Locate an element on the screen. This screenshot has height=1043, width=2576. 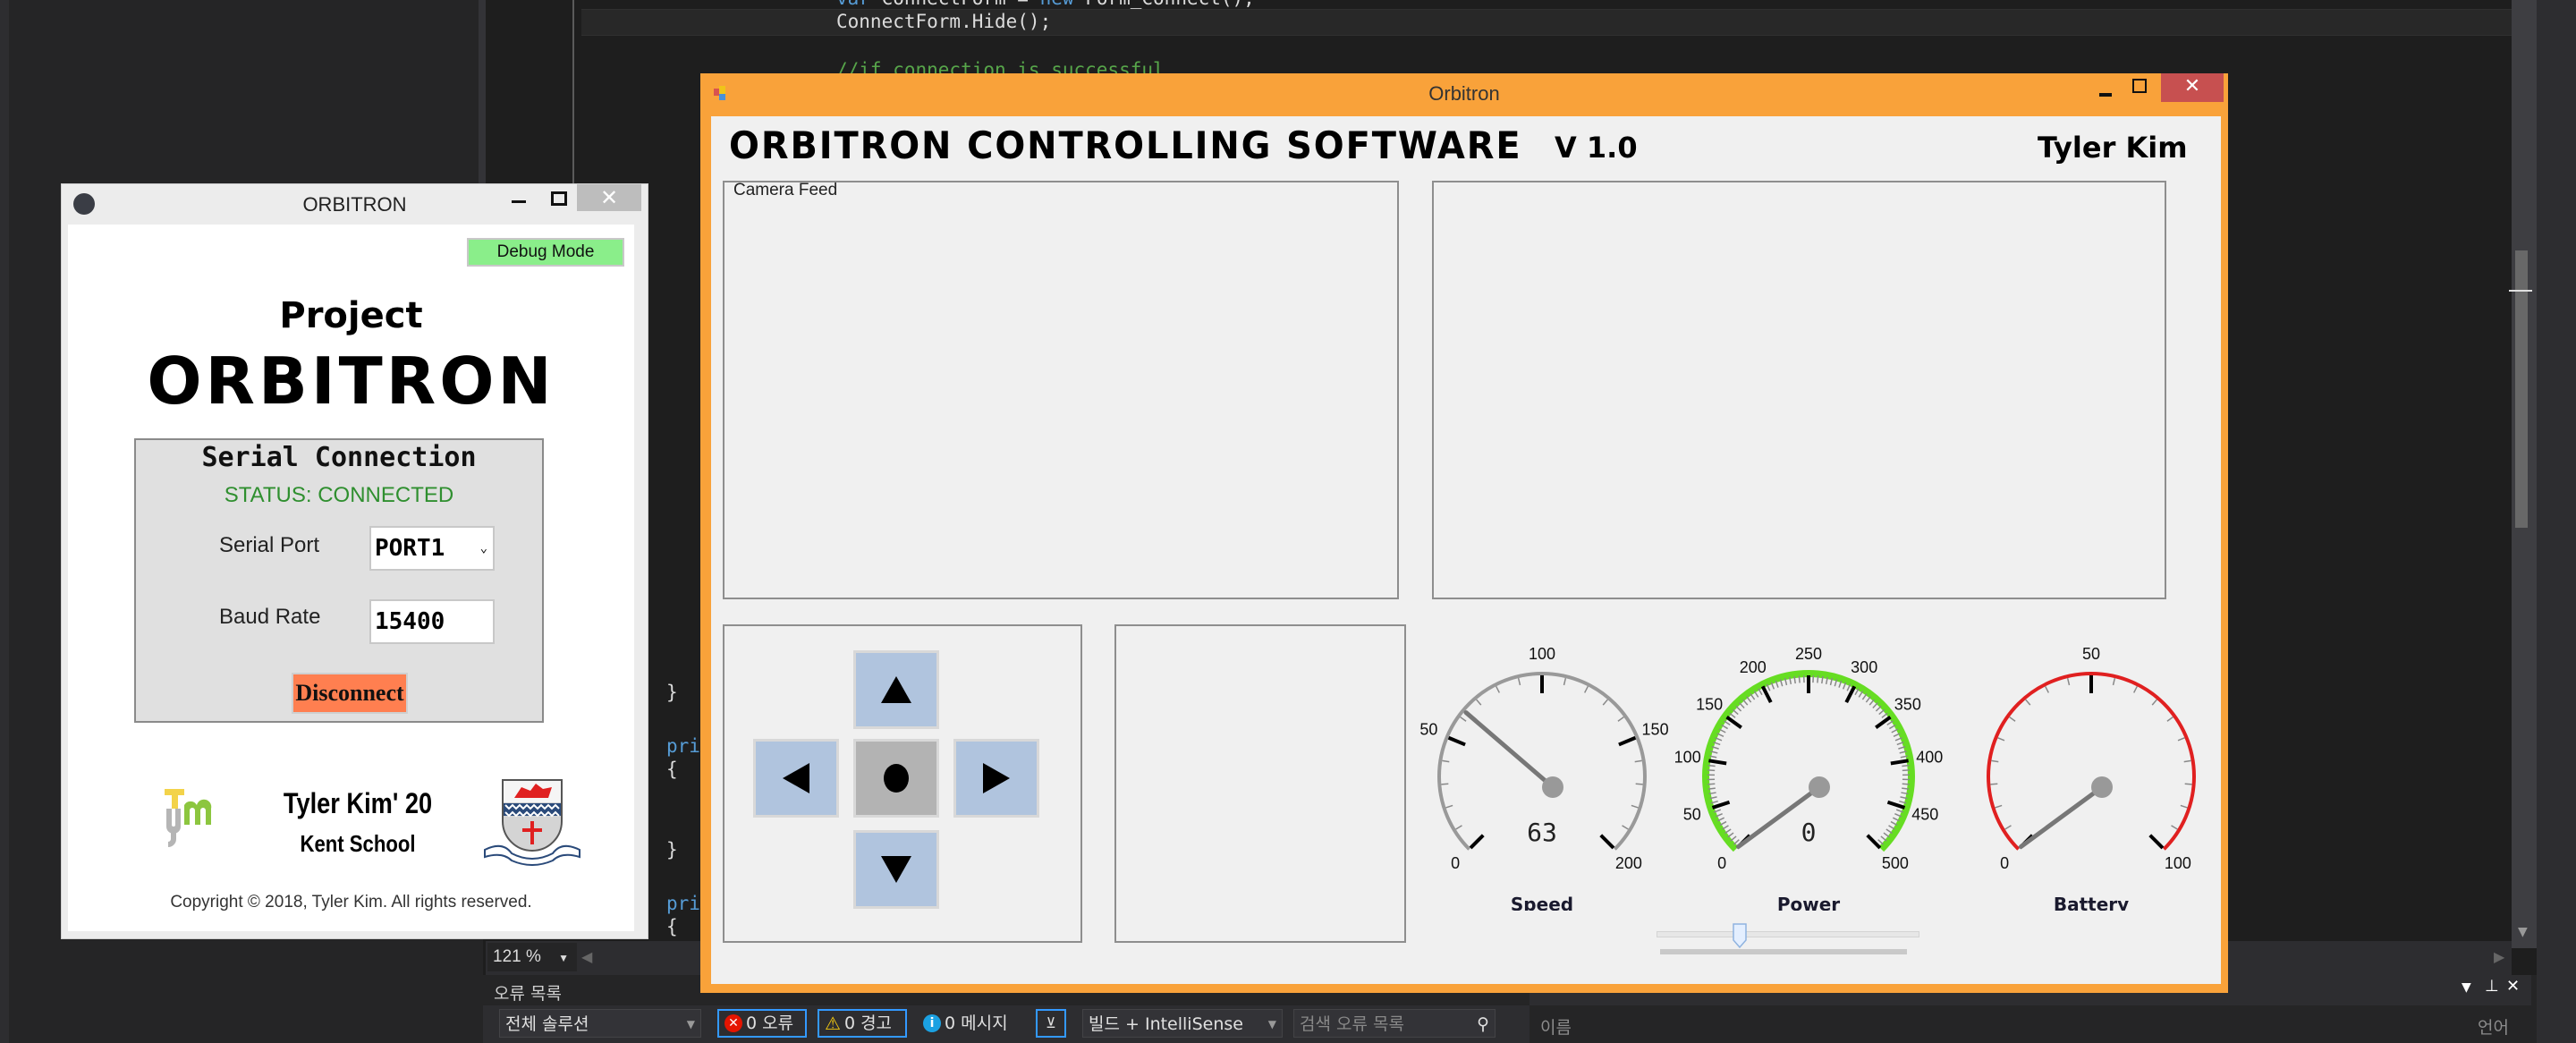
serial-port-select: PORT1 ⌄ is located at coordinates (432, 548).